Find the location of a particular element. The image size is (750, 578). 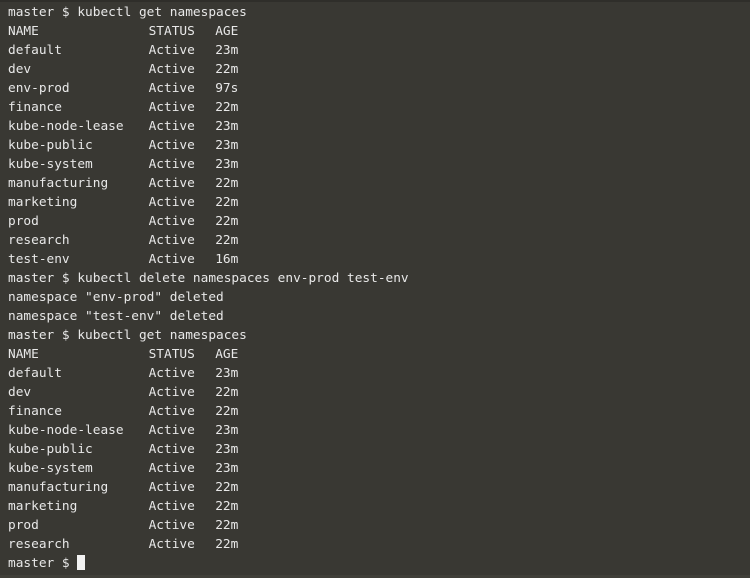

cell-namespace-age: 16m is located at coordinates (227, 259).